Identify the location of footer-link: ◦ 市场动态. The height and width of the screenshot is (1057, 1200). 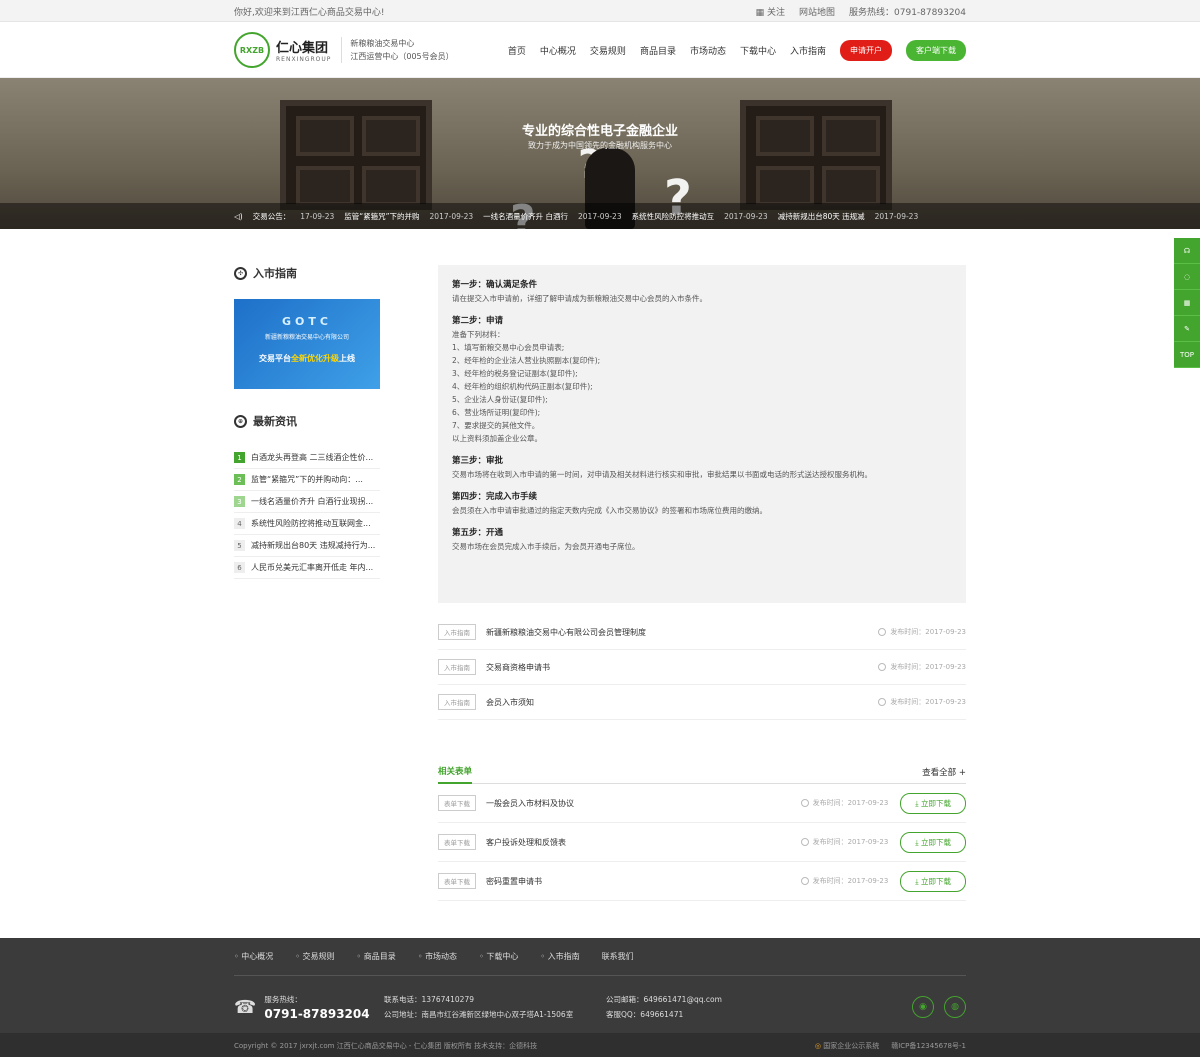
(437, 956).